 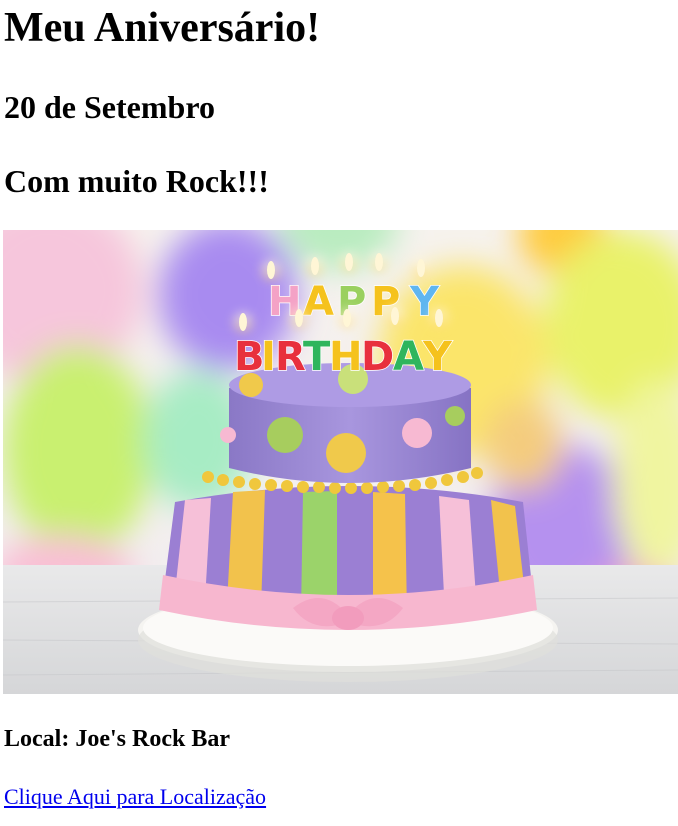 What do you see at coordinates (290, 357) in the screenshot?
I see `candle-letter-r: R` at bounding box center [290, 357].